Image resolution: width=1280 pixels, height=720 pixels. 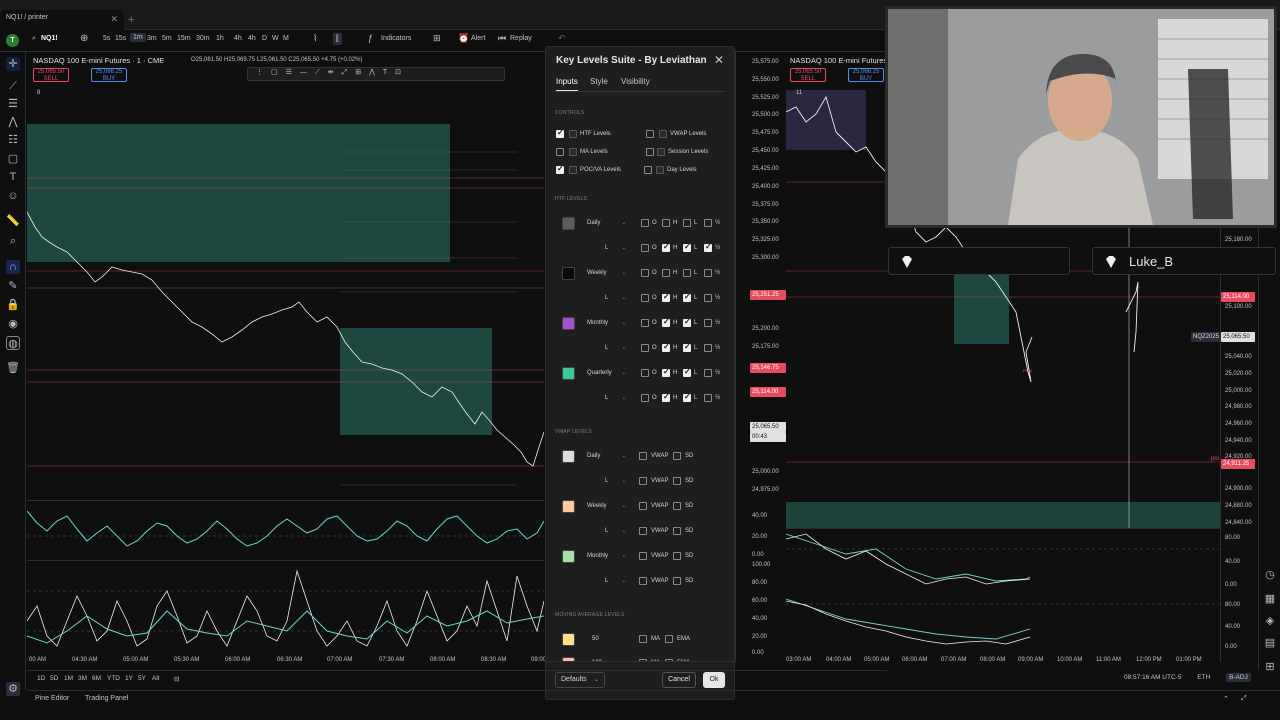 What do you see at coordinates (84, 38) in the screenshot?
I see `add-symbol-icon: ⊕` at bounding box center [84, 38].